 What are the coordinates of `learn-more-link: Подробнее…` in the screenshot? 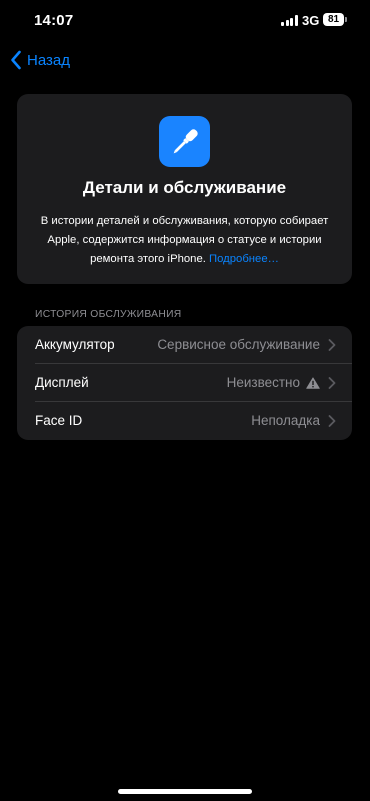 It's located at (244, 259).